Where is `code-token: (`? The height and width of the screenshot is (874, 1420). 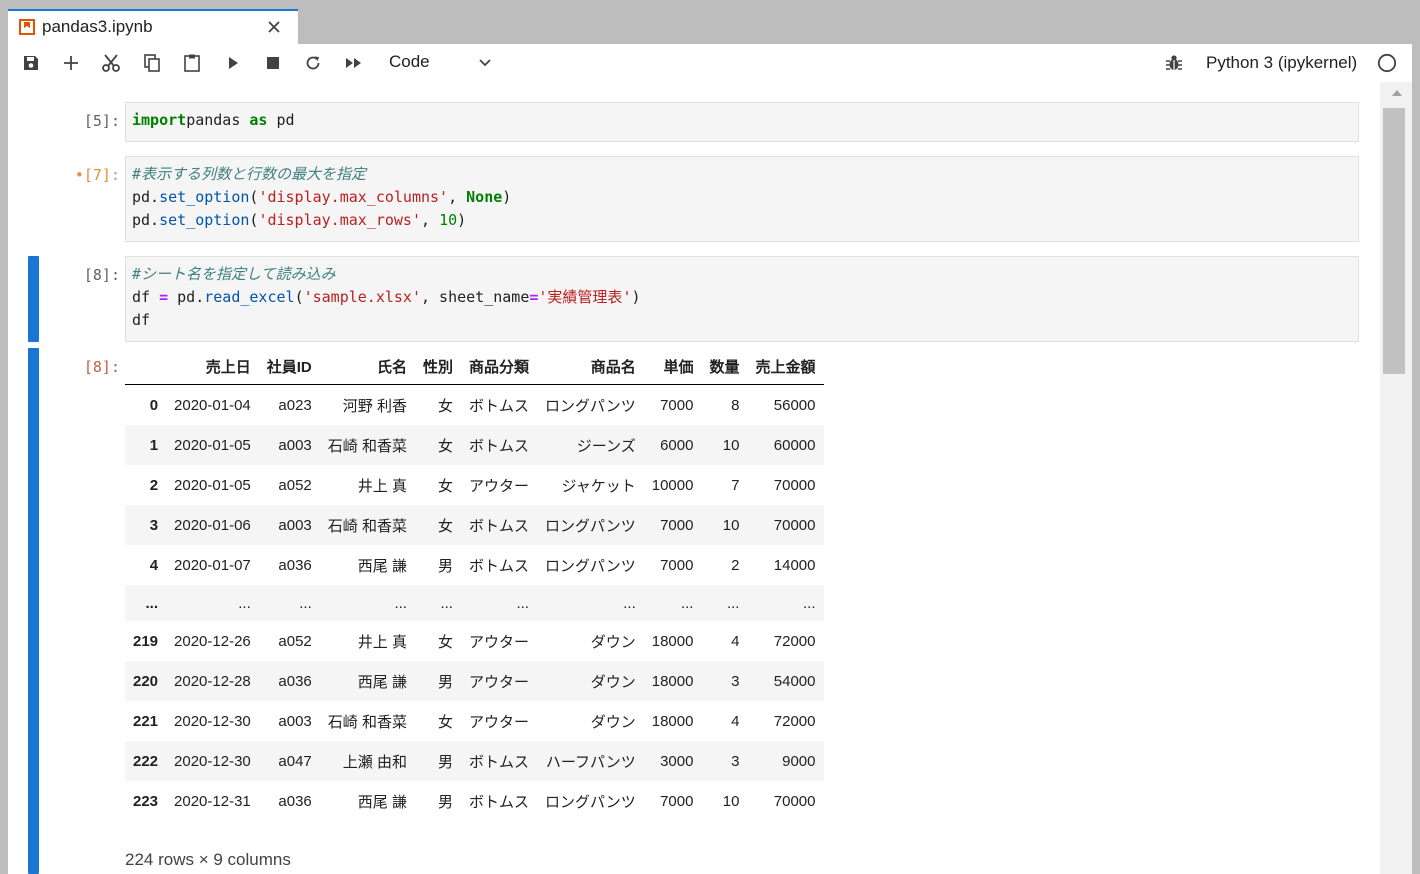 code-token: ( is located at coordinates (299, 297).